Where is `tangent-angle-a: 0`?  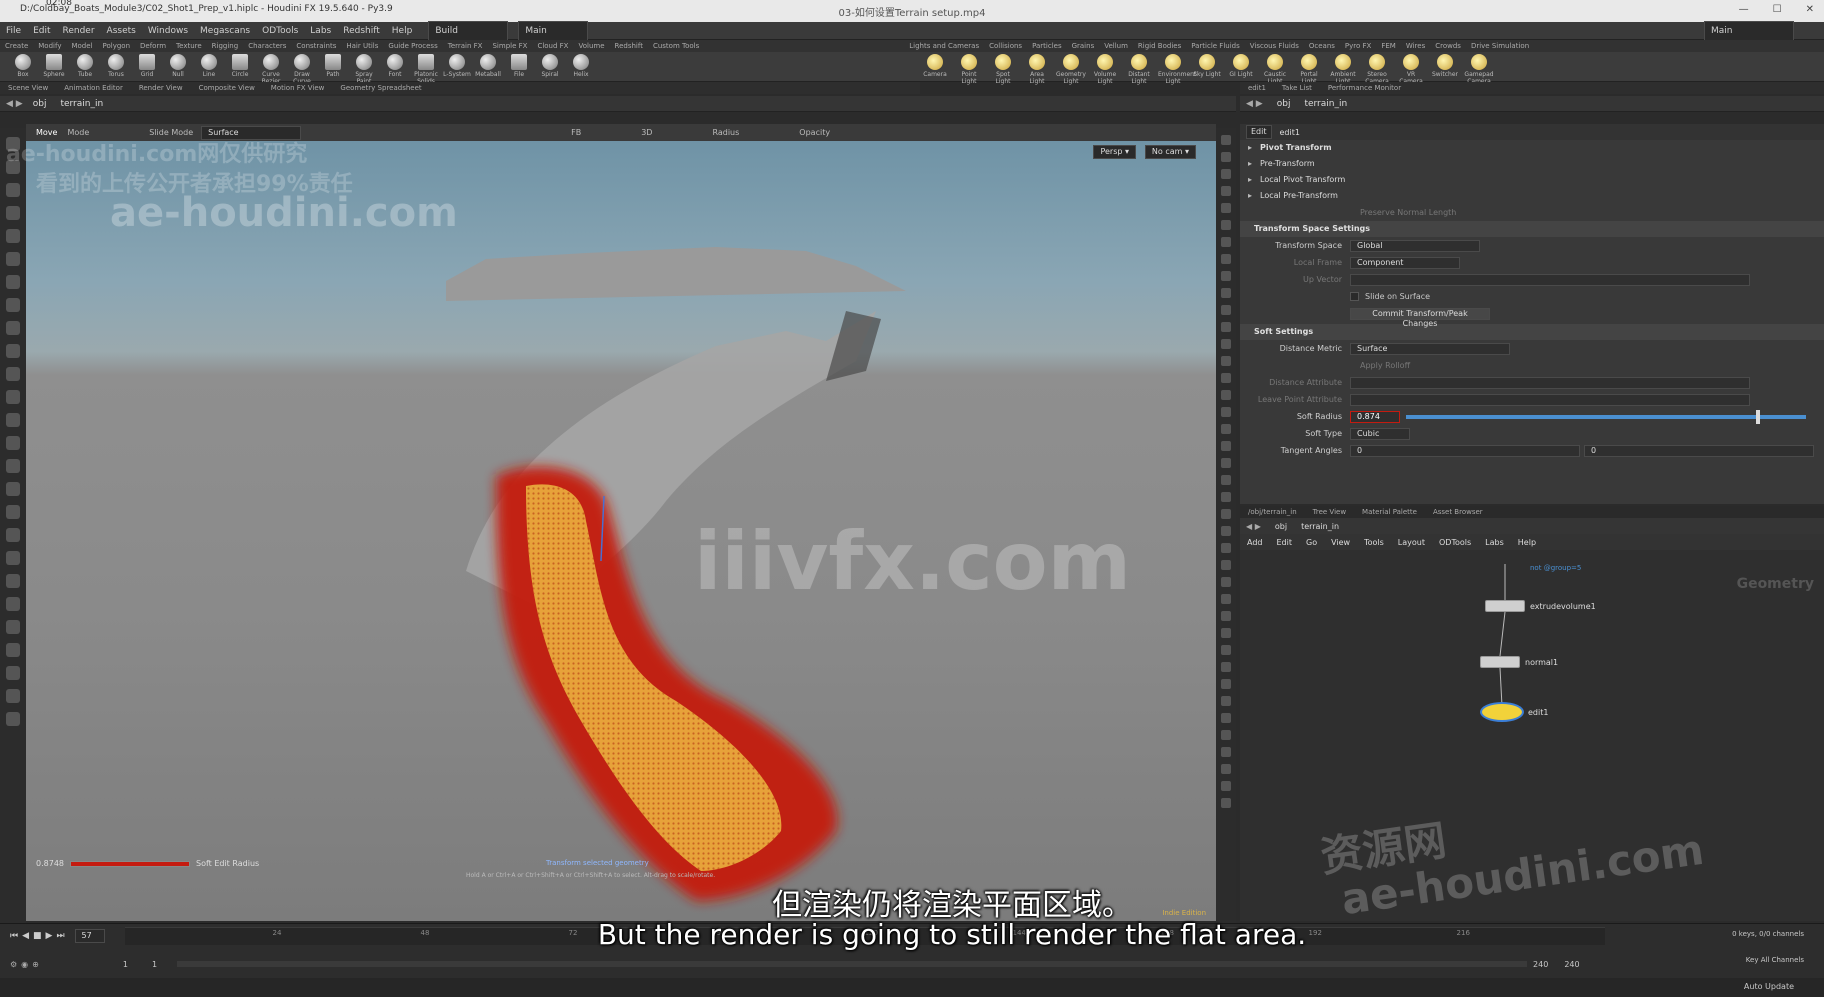 tangent-angle-a: 0 is located at coordinates (1465, 450).